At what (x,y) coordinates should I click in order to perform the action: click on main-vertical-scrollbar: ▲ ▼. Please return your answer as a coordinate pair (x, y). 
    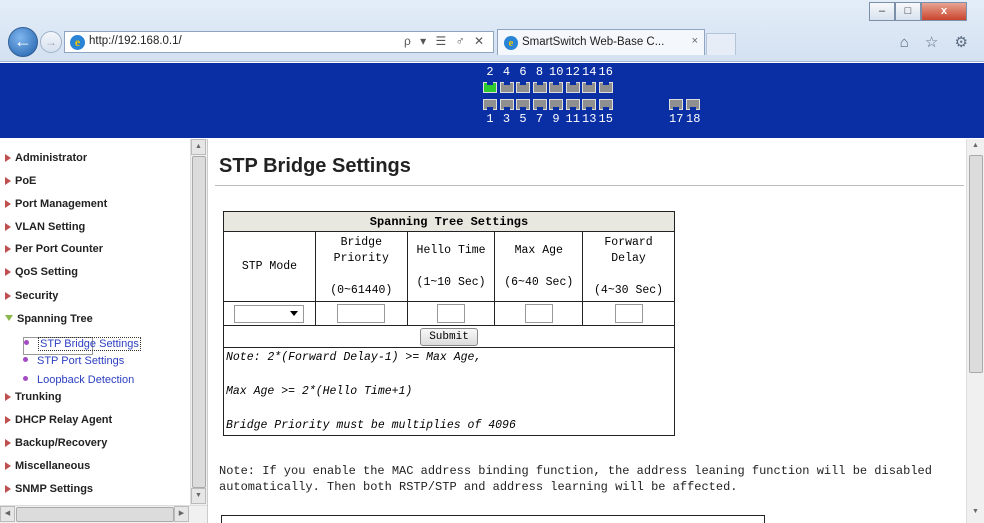
    Looking at the image, I should click on (975, 331).